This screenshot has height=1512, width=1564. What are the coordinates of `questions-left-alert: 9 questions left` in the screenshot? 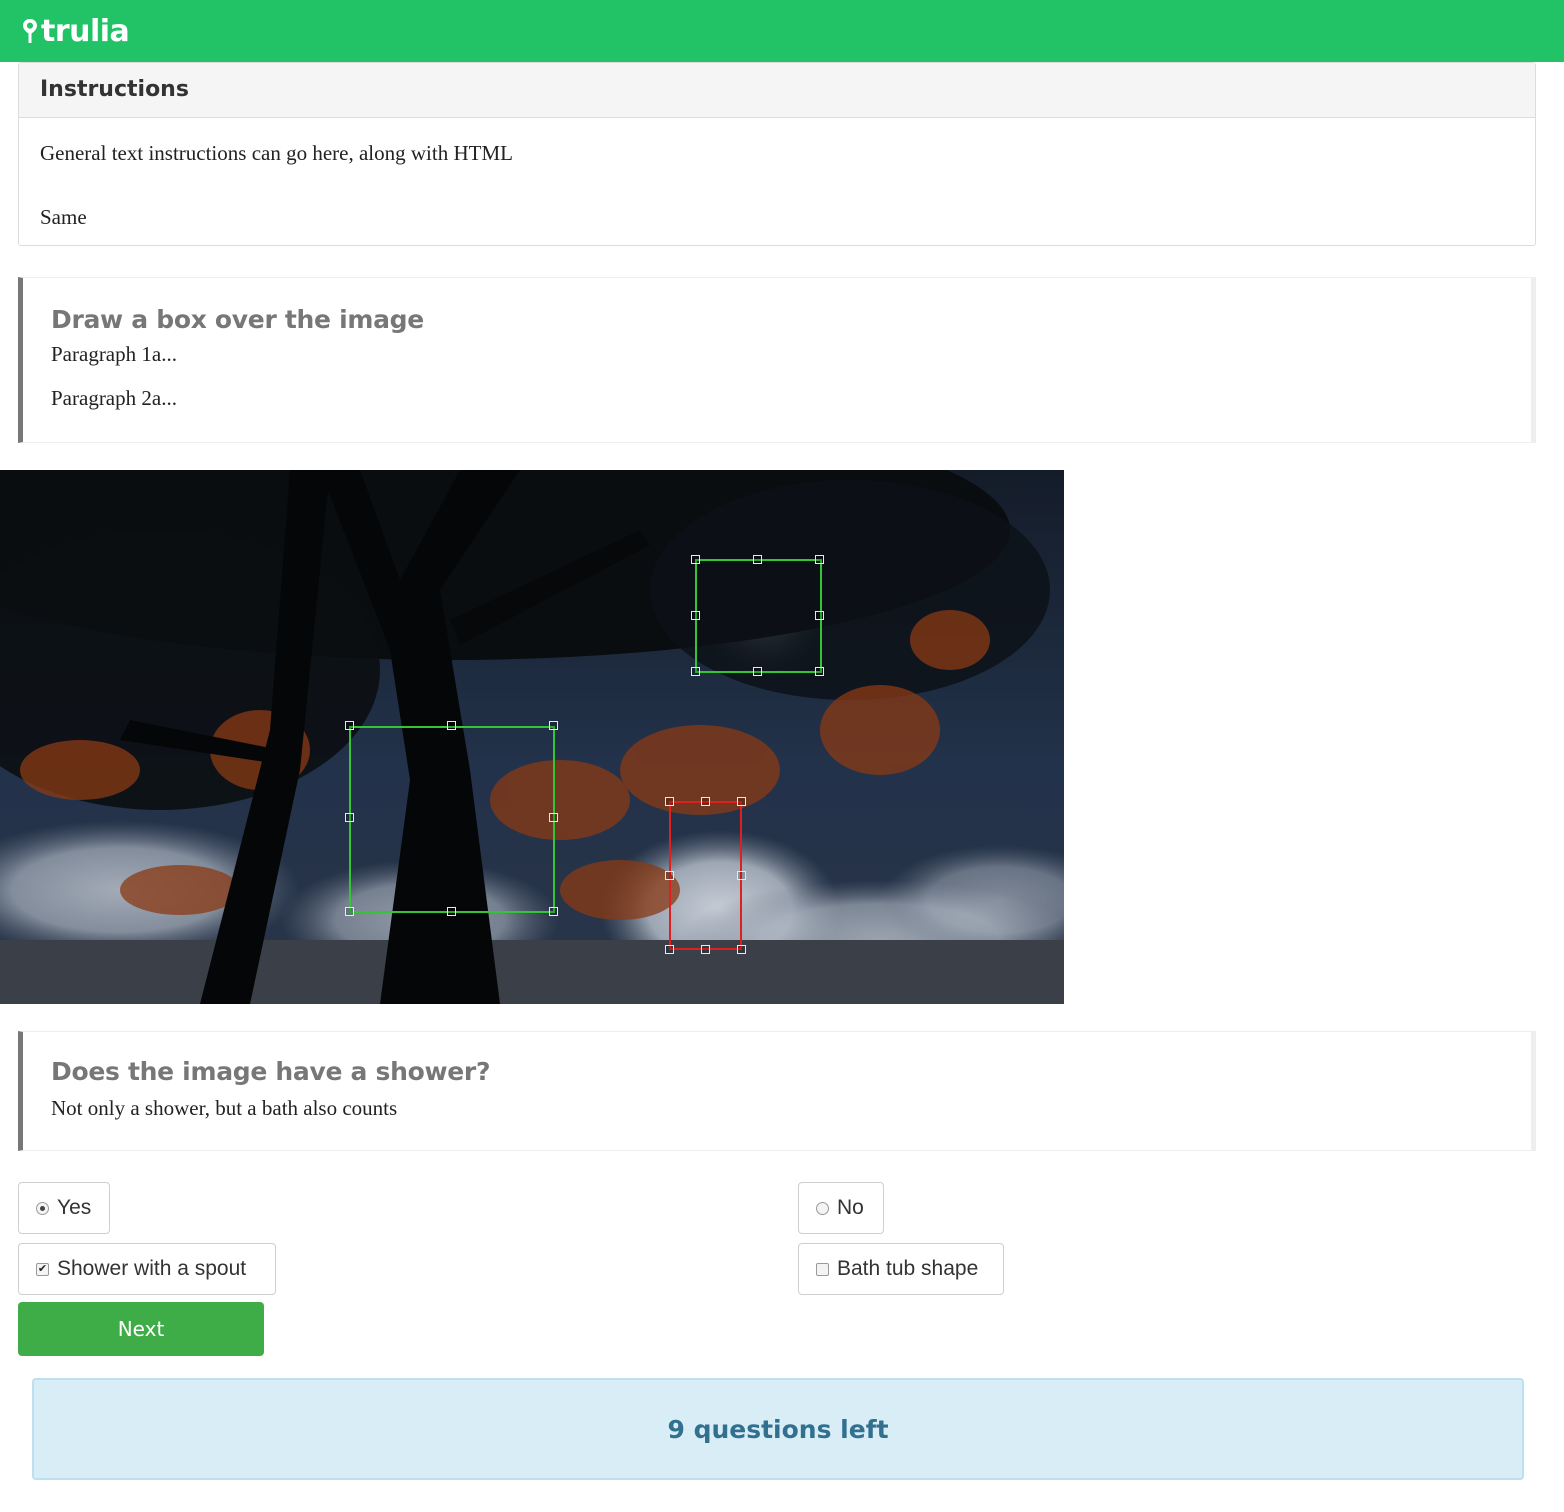 It's located at (778, 1429).